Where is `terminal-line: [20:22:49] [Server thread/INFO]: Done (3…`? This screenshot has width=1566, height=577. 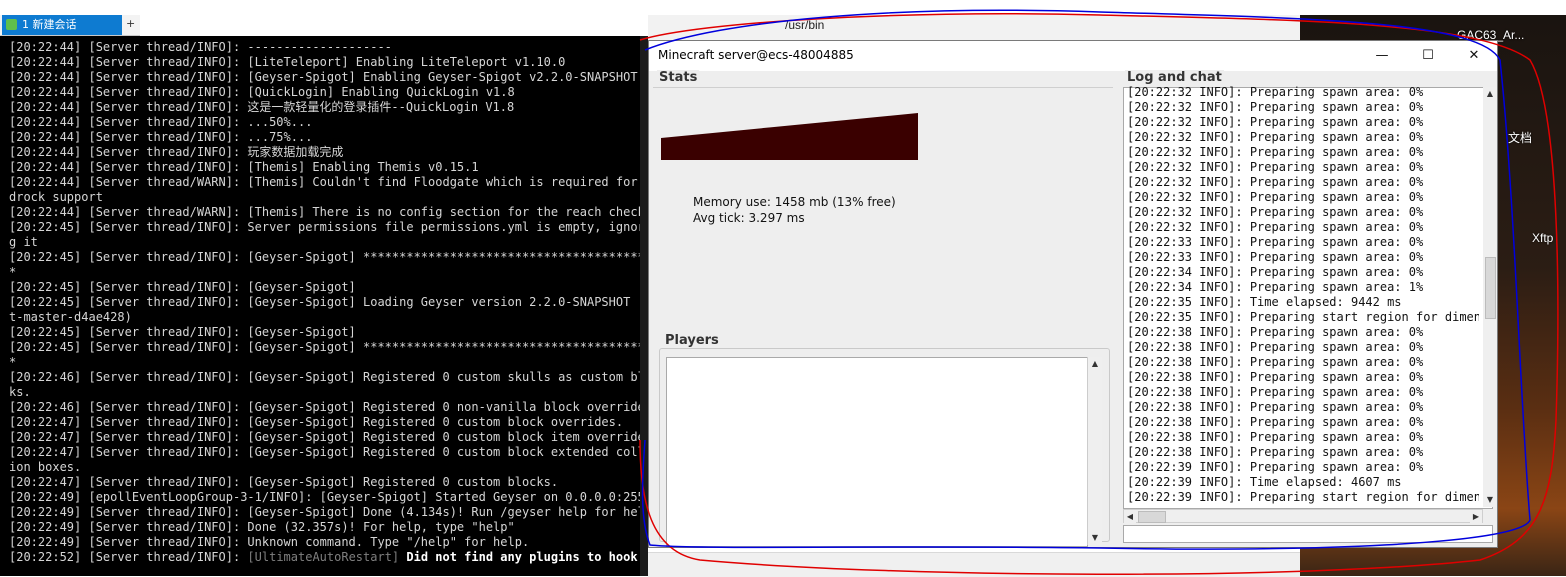
terminal-line: [20:22:49] [Server thread/INFO]: Done (3… is located at coordinates (262, 527).